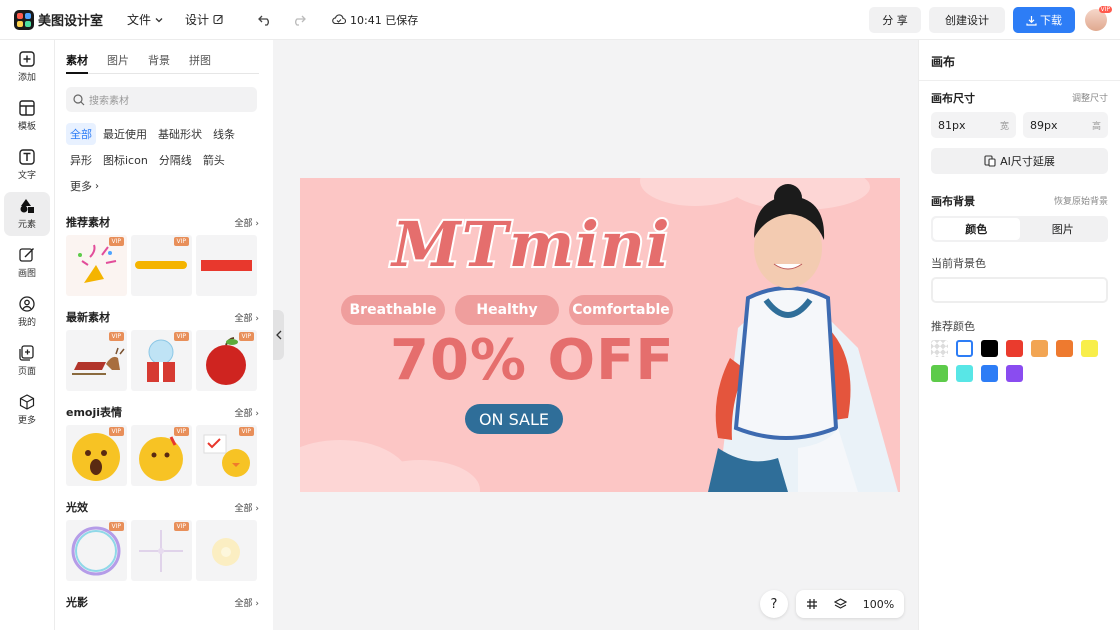 Image resolution: width=1120 pixels, height=630 pixels. I want to click on undo-icon, so click(265, 20).